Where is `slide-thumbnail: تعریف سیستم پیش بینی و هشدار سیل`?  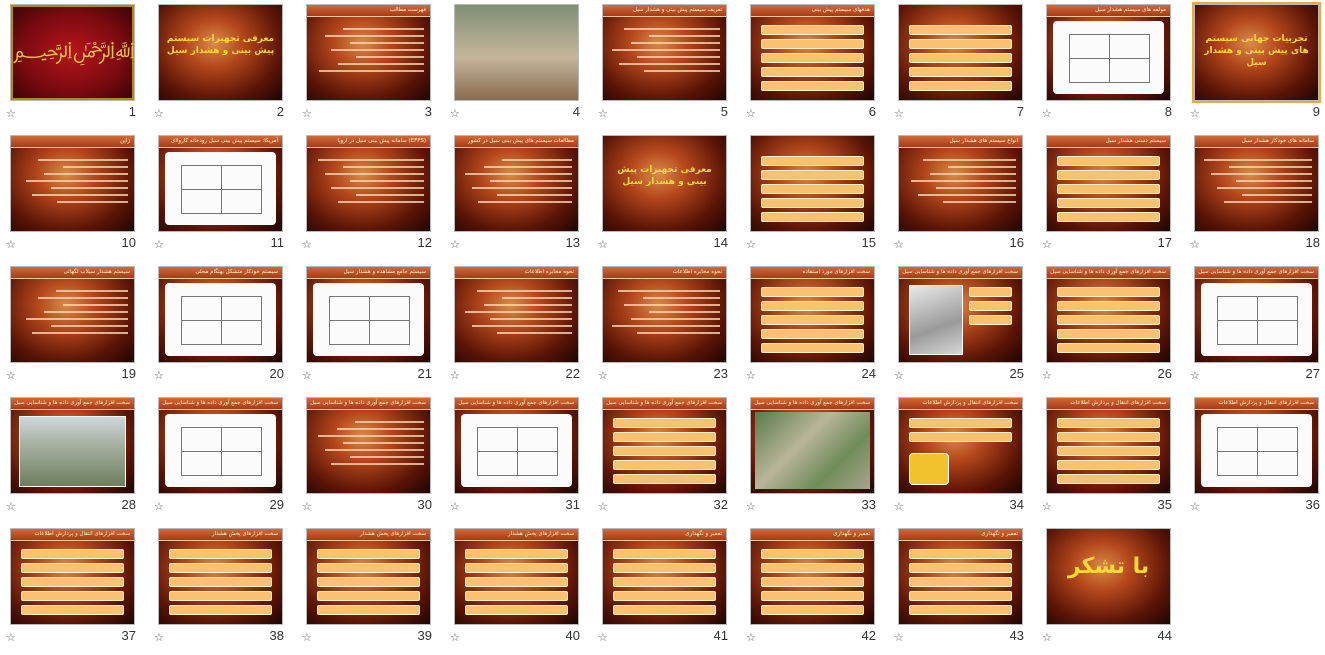 slide-thumbnail: تعریف سیستم پیش بینی و هشدار سیل is located at coordinates (664, 52).